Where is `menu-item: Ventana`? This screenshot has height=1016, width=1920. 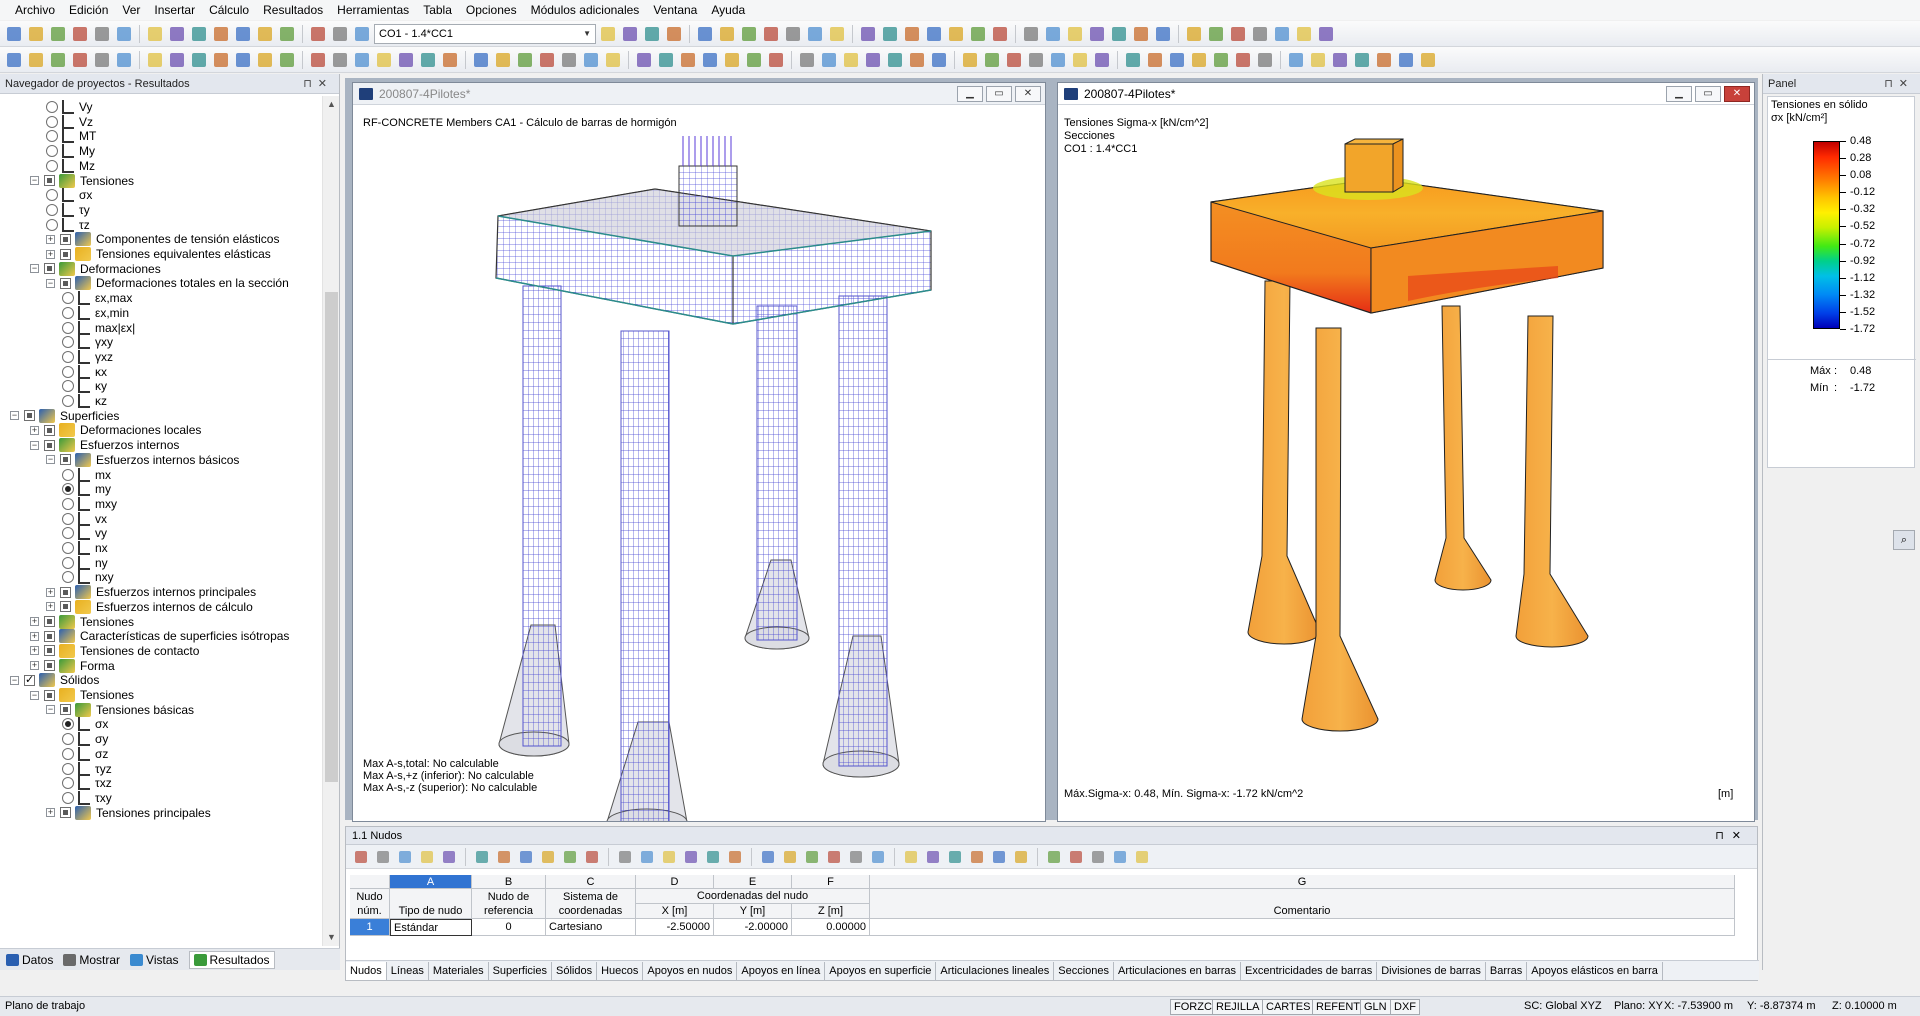
menu-item: Ventana is located at coordinates (675, 10).